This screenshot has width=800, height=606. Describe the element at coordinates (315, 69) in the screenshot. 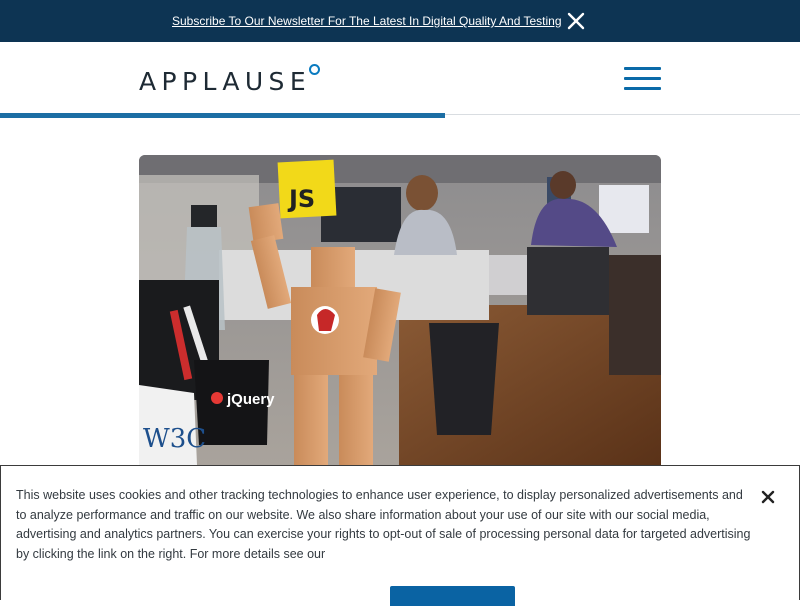

I see `logo-circle-icon` at that location.